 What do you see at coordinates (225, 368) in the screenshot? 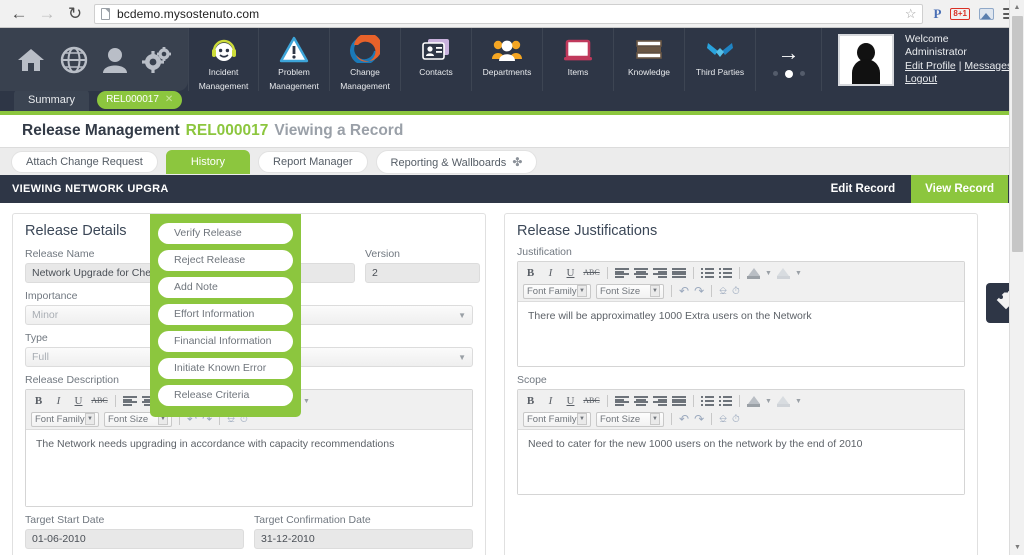
I see `menu-item-initiate-known-error: Initiate Known Error` at bounding box center [225, 368].